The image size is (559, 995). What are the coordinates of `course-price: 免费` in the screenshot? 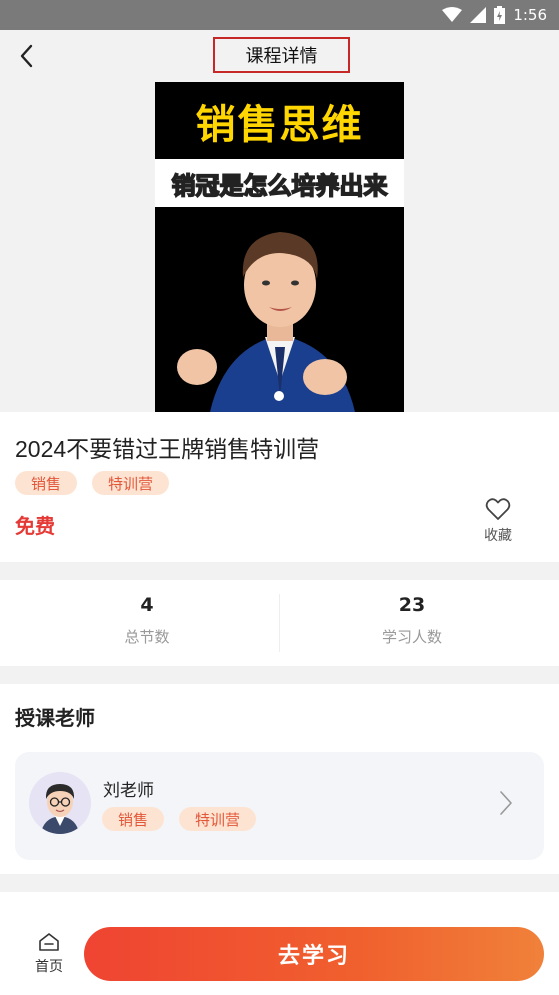 It's located at (35, 526).